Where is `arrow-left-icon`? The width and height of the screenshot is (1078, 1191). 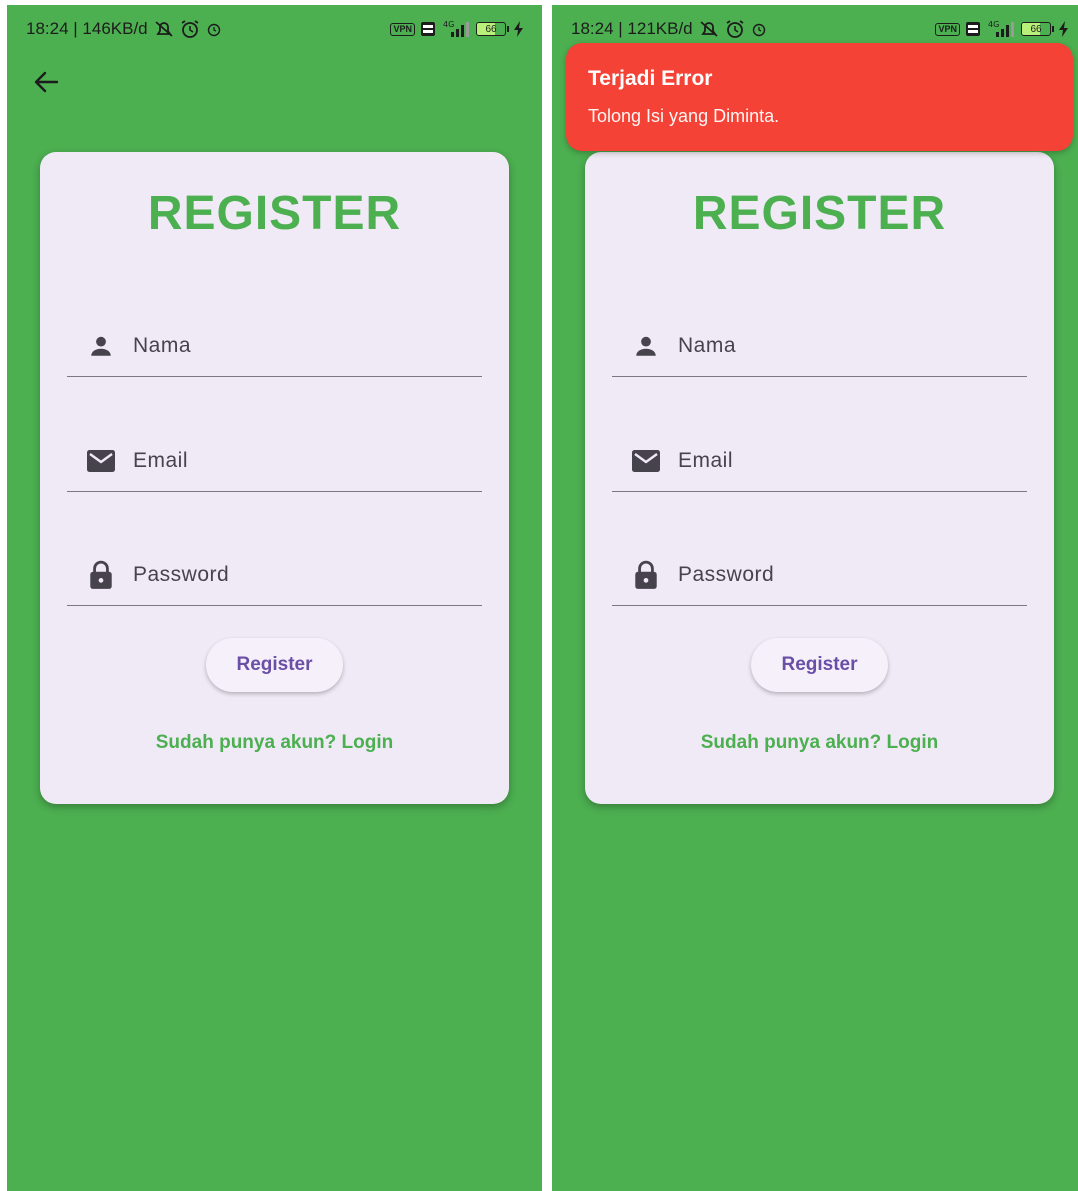
arrow-left-icon is located at coordinates (46, 82).